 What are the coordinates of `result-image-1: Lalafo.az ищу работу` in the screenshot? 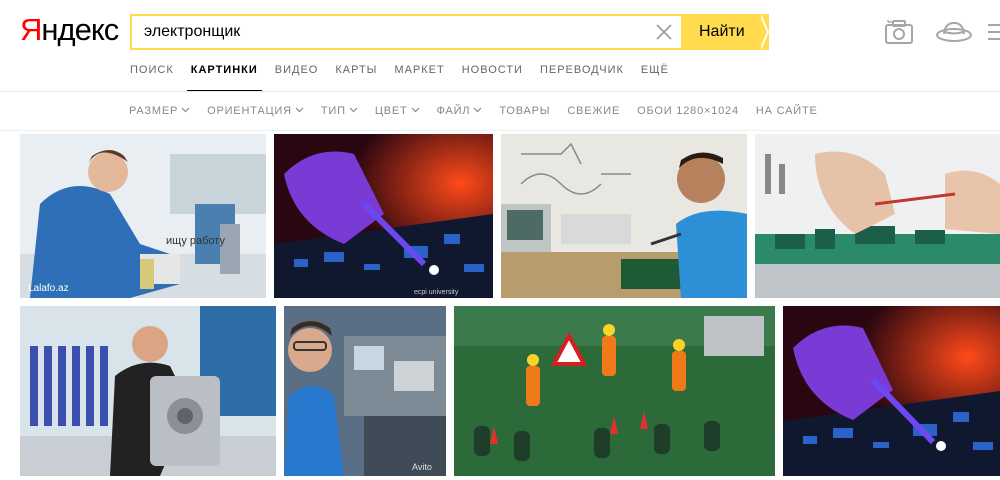 It's located at (143, 216).